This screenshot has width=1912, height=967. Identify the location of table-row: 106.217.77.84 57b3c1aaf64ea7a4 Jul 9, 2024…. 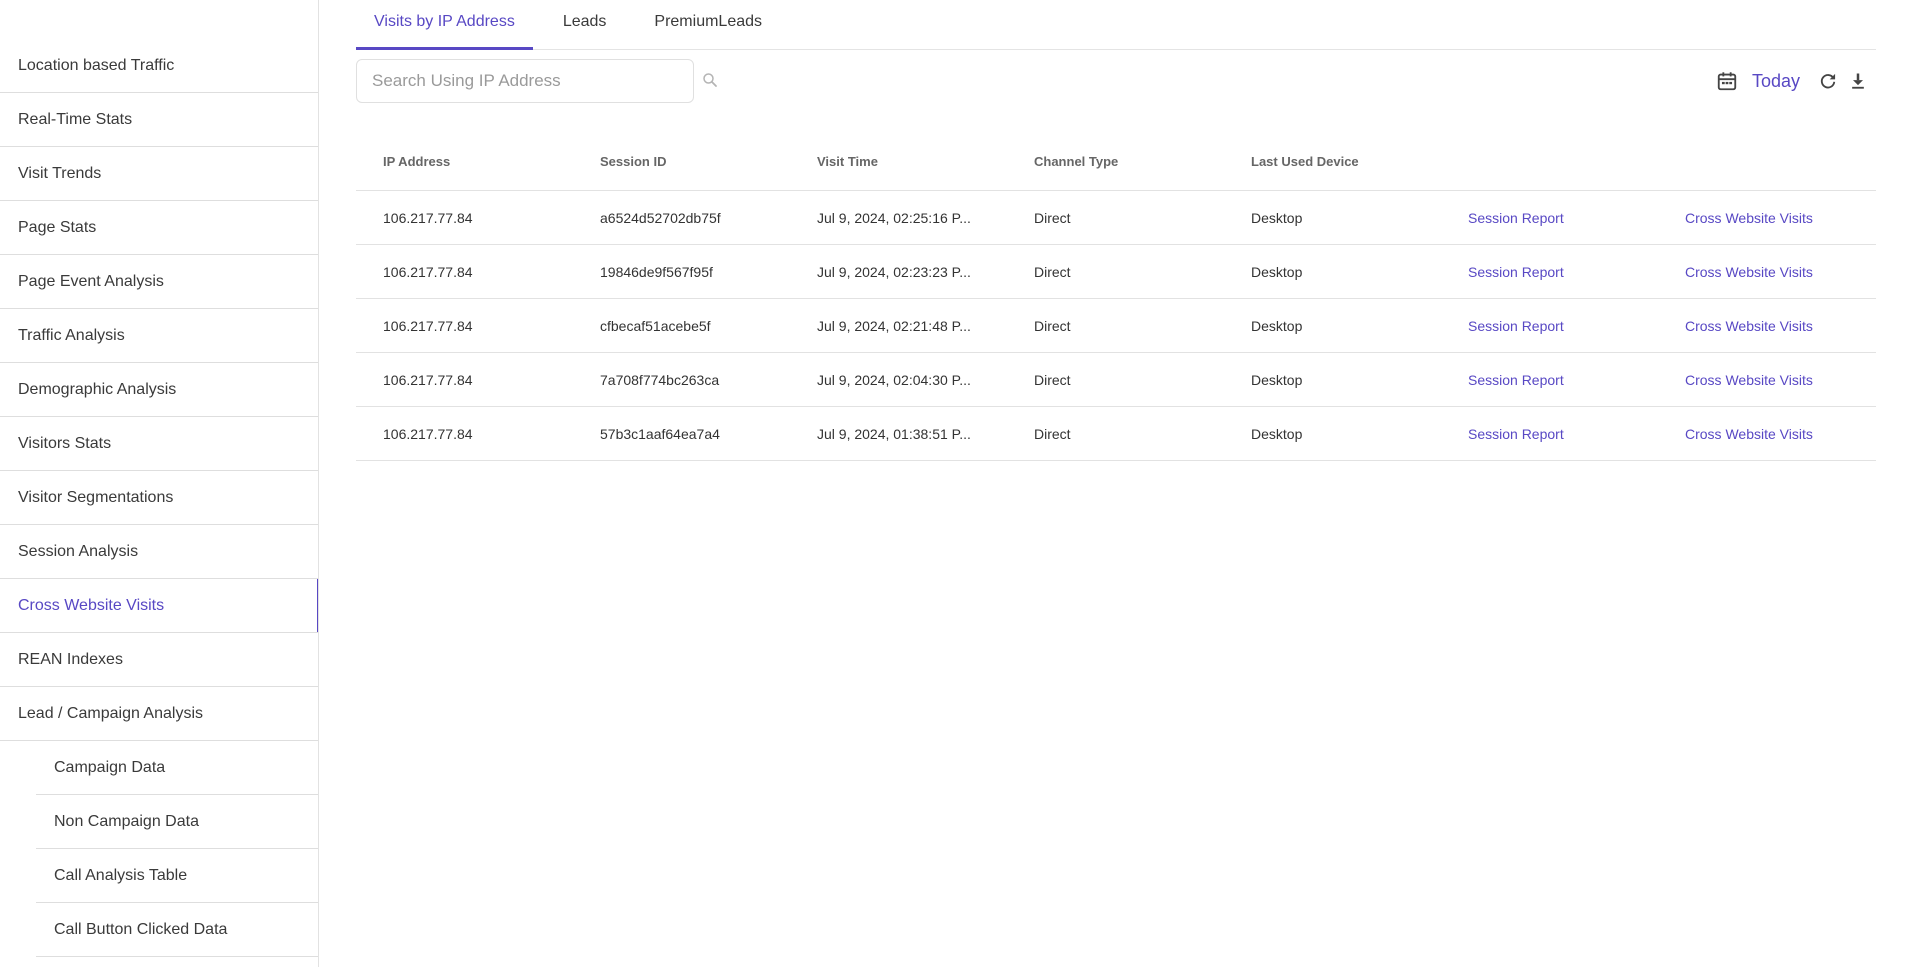
(1116, 433).